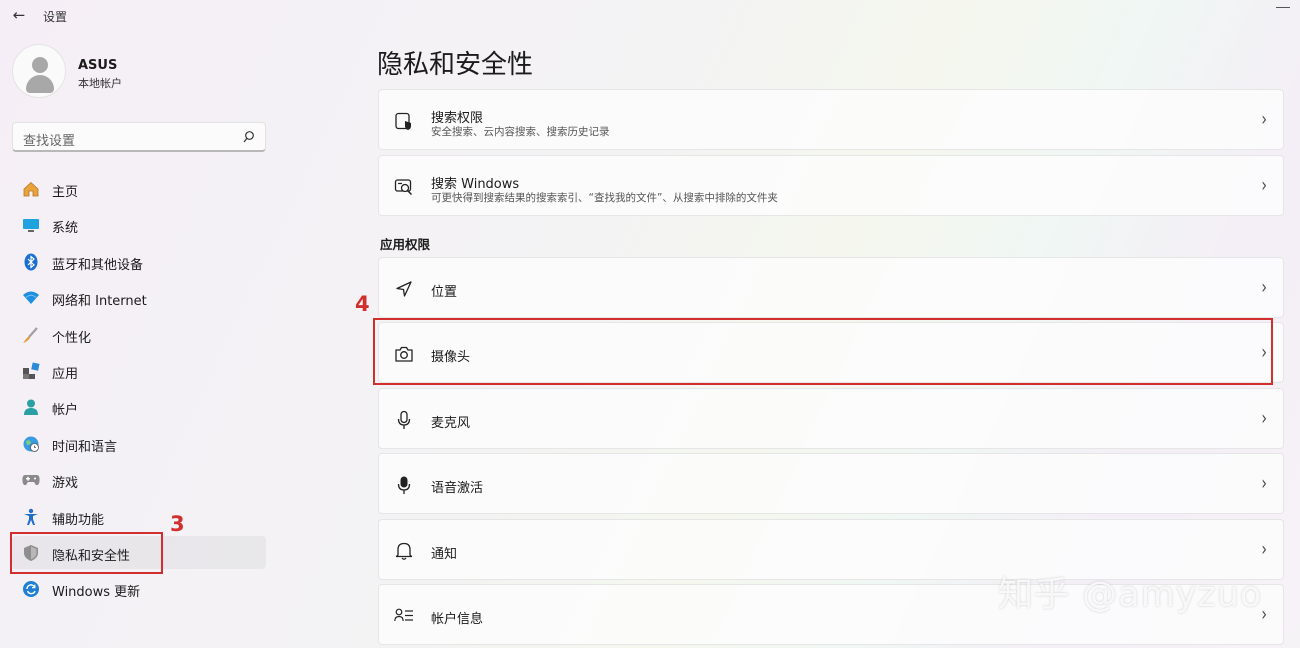 The image size is (1300, 648). Describe the element at coordinates (139, 406) in the screenshot. I see `sidebar-item-accounts: 帐户` at that location.